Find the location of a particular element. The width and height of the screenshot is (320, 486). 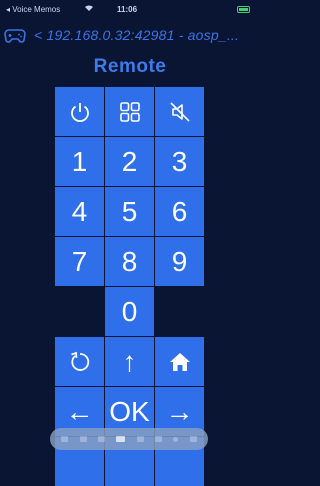

apps-button is located at coordinates (129, 111).